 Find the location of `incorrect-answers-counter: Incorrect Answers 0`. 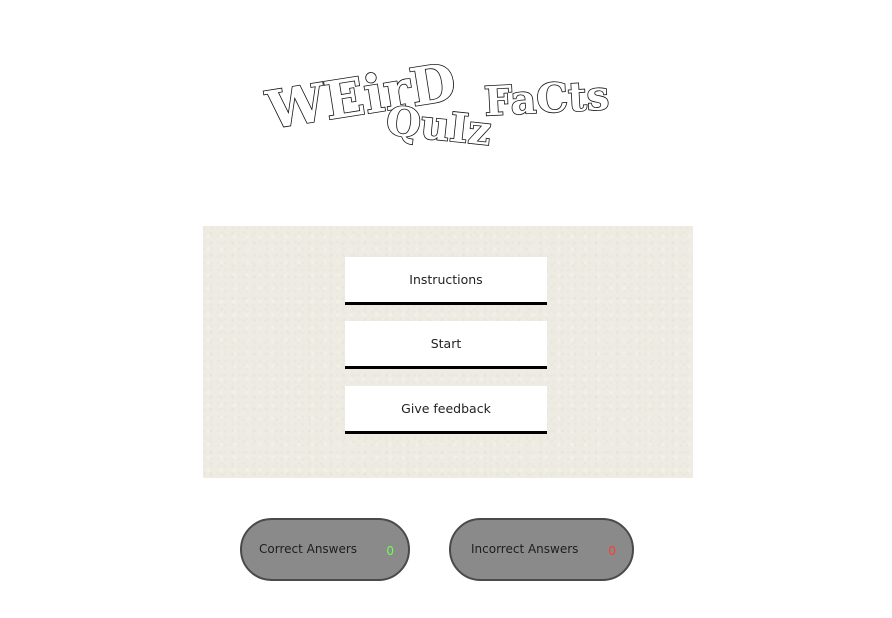

incorrect-answers-counter: Incorrect Answers 0 is located at coordinates (541, 549).